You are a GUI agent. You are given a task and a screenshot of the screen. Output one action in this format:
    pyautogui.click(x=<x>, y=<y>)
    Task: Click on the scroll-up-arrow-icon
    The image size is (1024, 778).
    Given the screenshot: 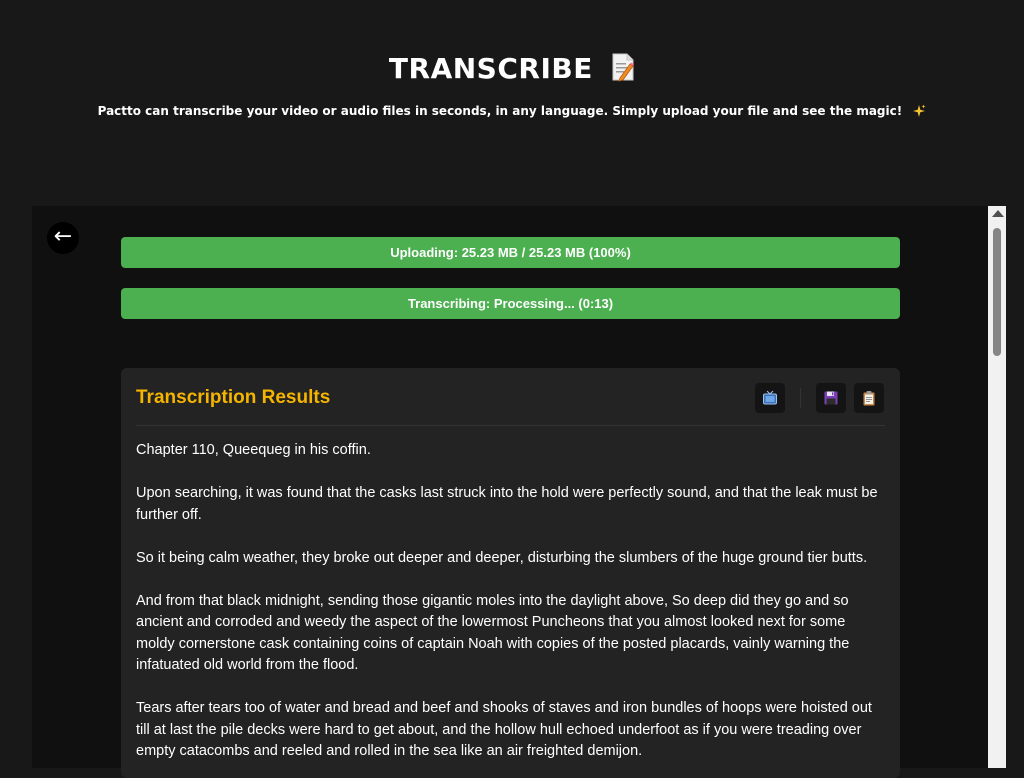 What is the action you would take?
    pyautogui.click(x=998, y=213)
    